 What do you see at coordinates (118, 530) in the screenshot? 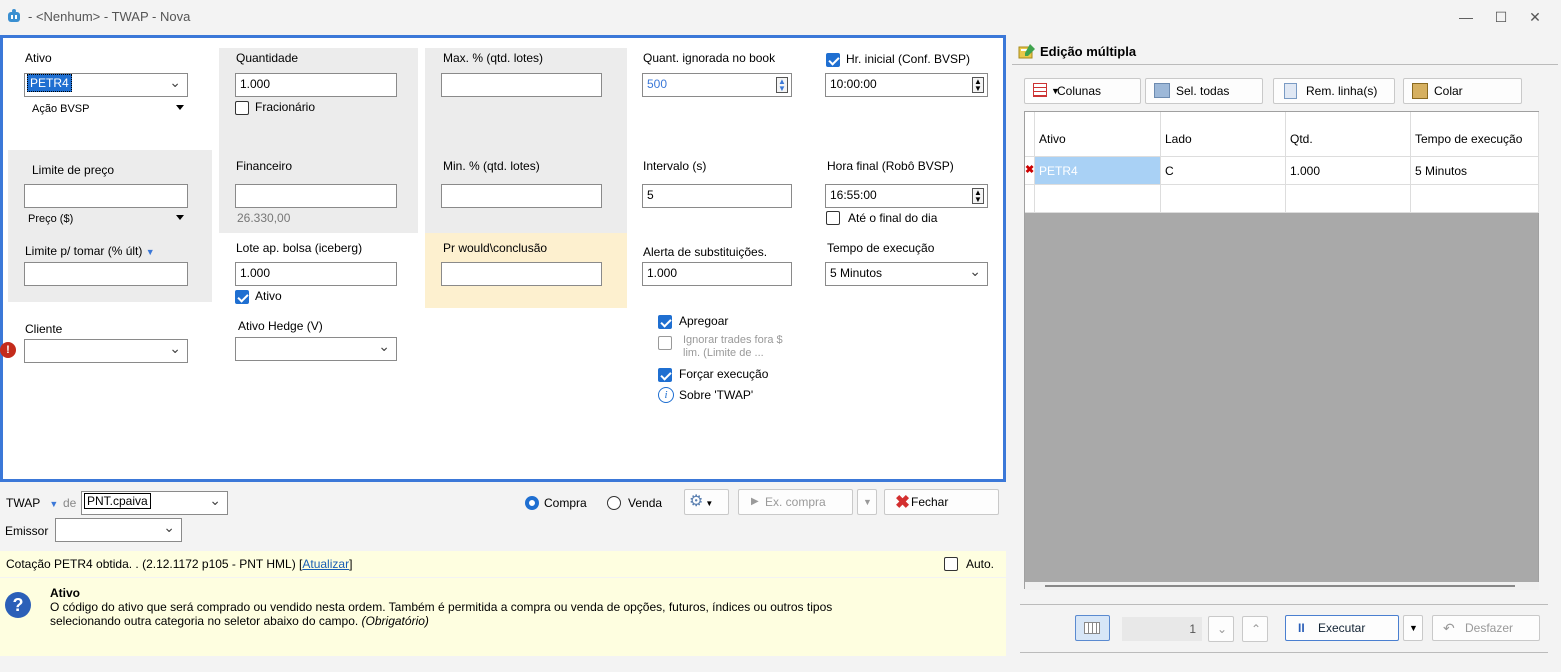
I see `emissor-combo` at bounding box center [118, 530].